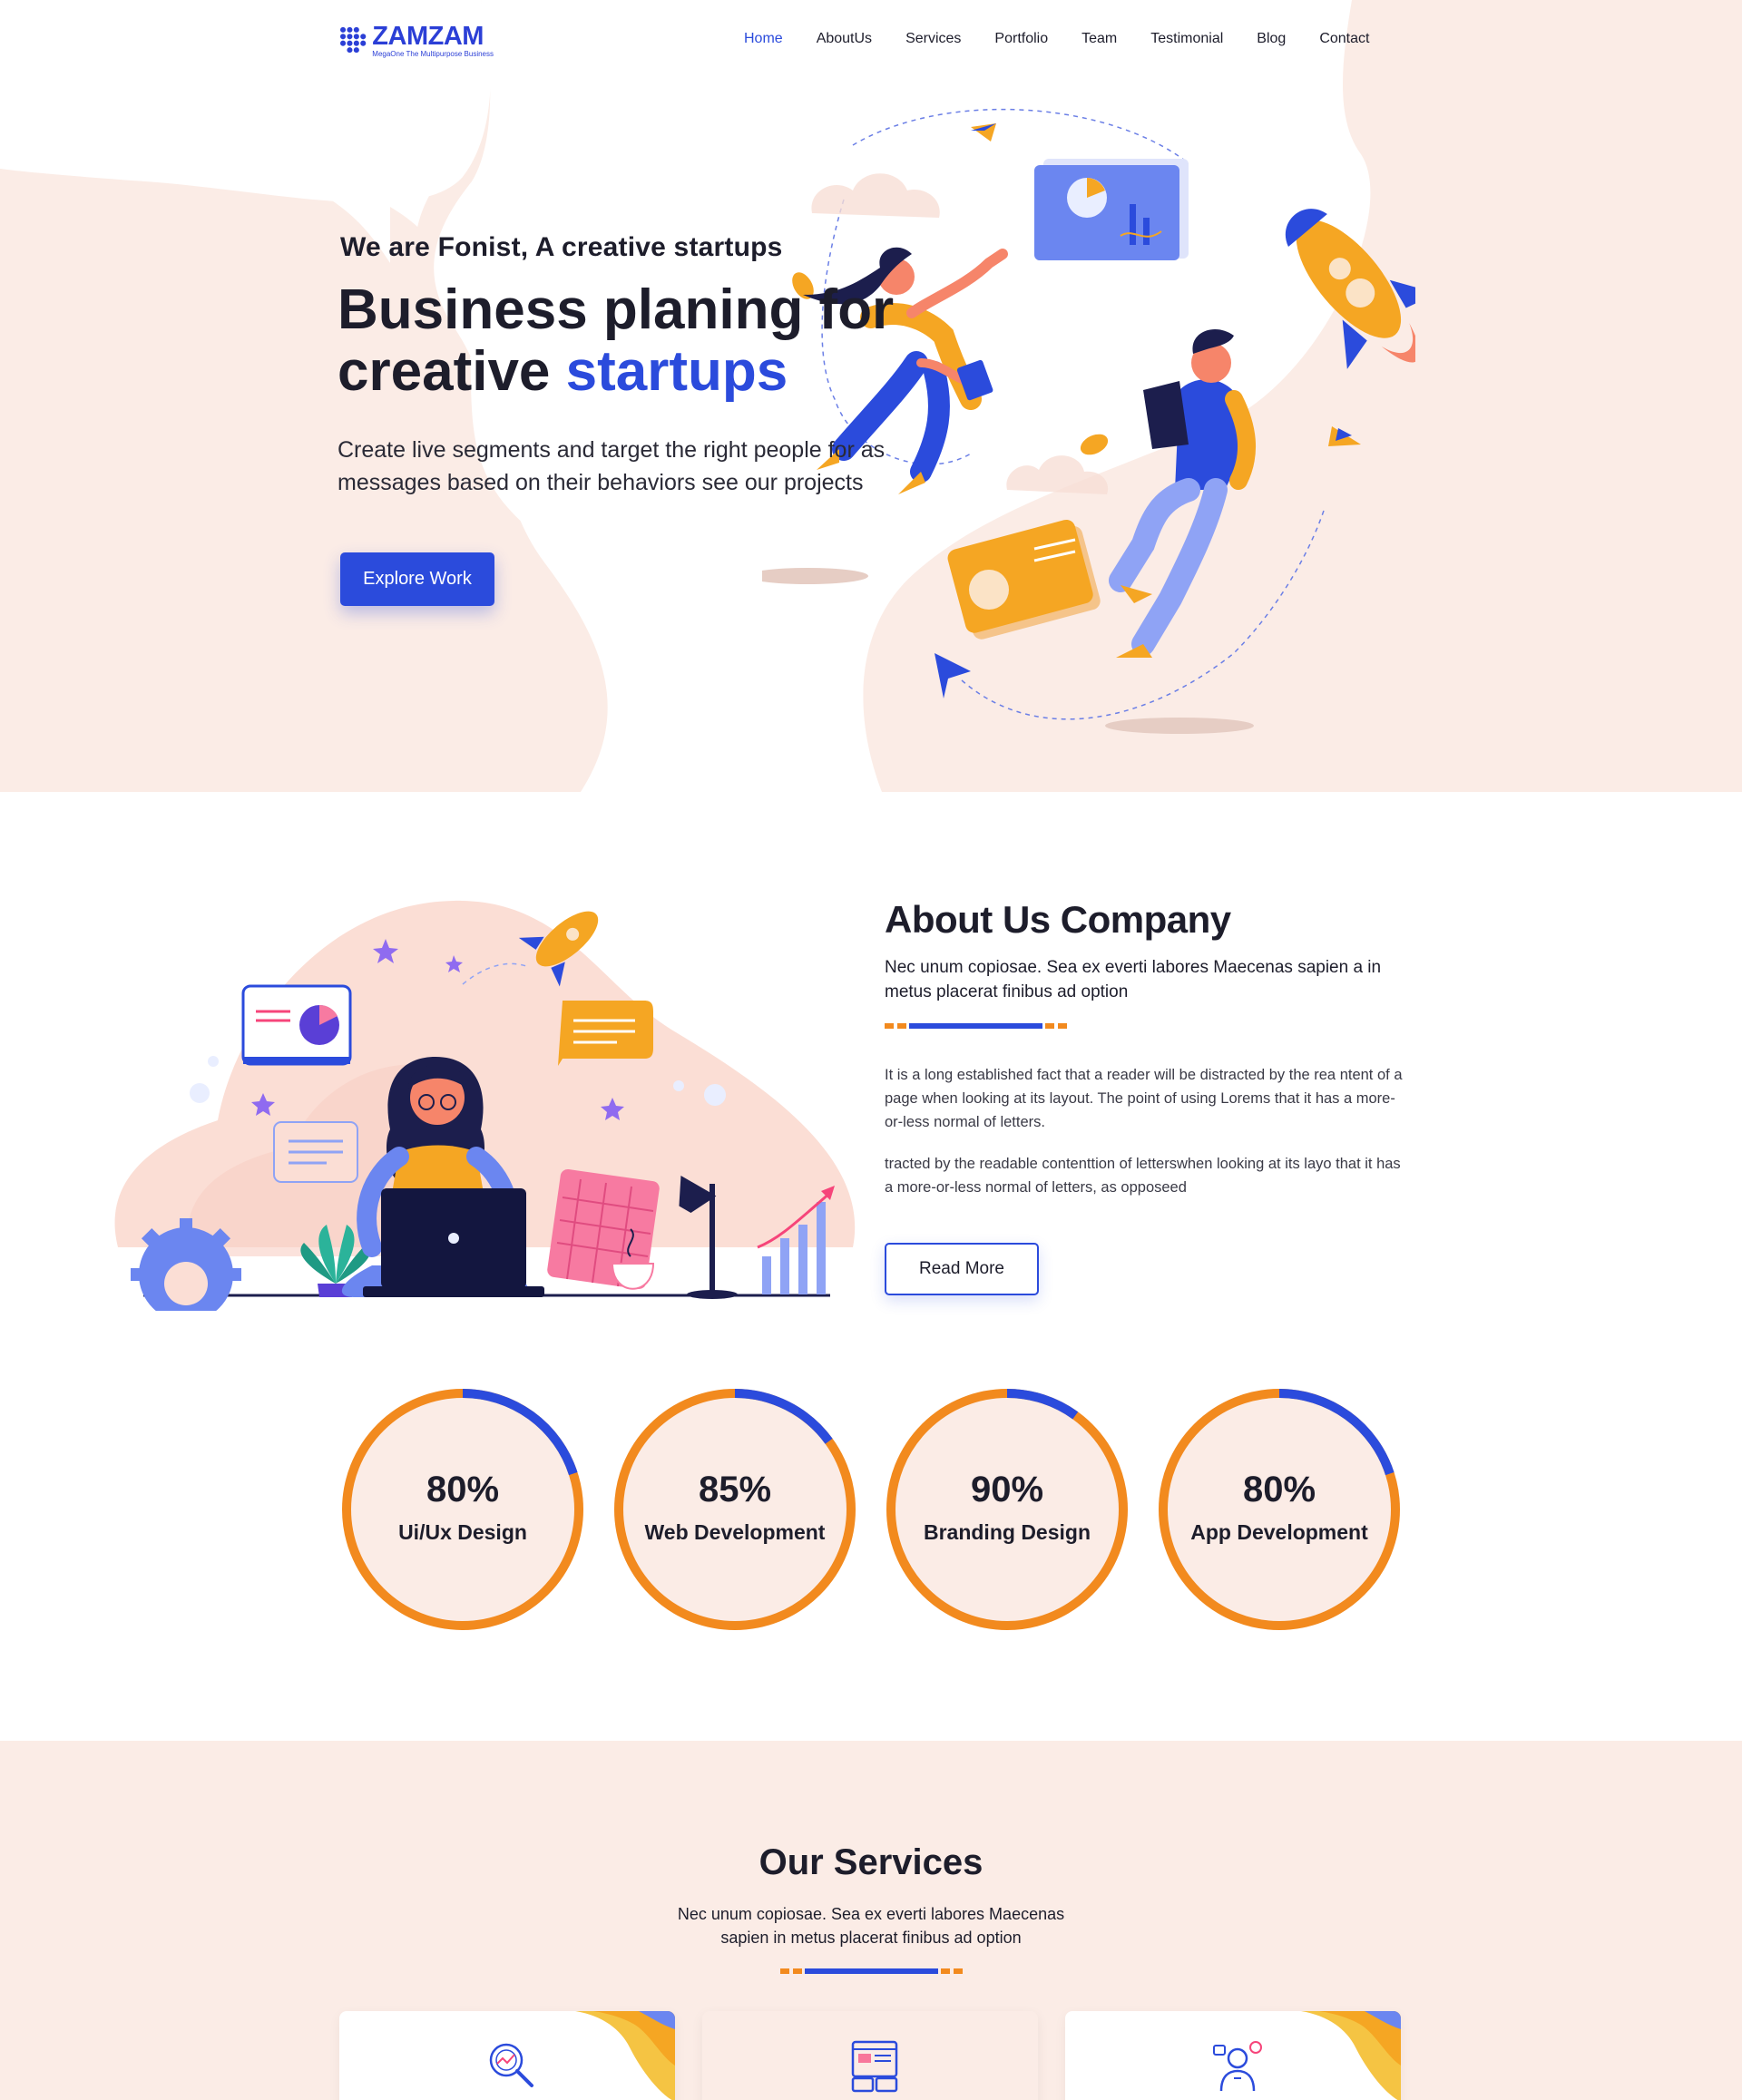  Describe the element at coordinates (561, 247) in the screenshot. I see `hero-subtitle: We are Fonist, A creative startups` at that location.